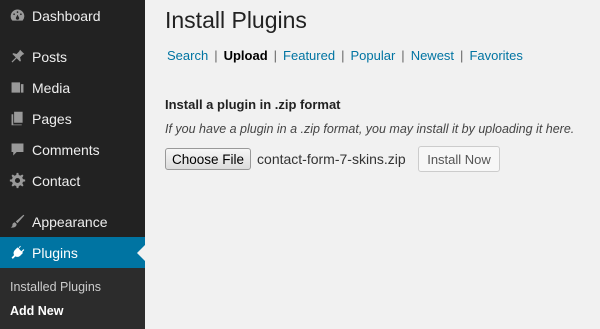 The height and width of the screenshot is (329, 600). Describe the element at coordinates (432, 55) in the screenshot. I see `tab-newest: Newest` at that location.